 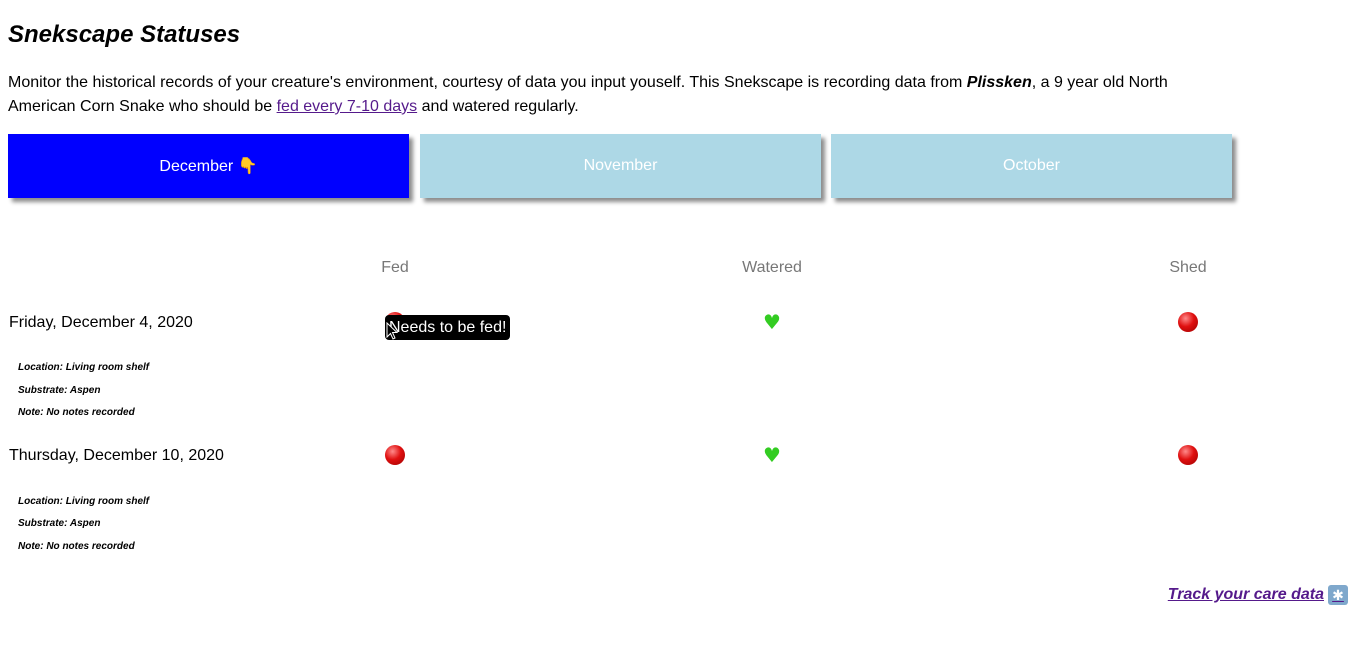 What do you see at coordinates (208, 166) in the screenshot?
I see `tab-december: December 👇` at bounding box center [208, 166].